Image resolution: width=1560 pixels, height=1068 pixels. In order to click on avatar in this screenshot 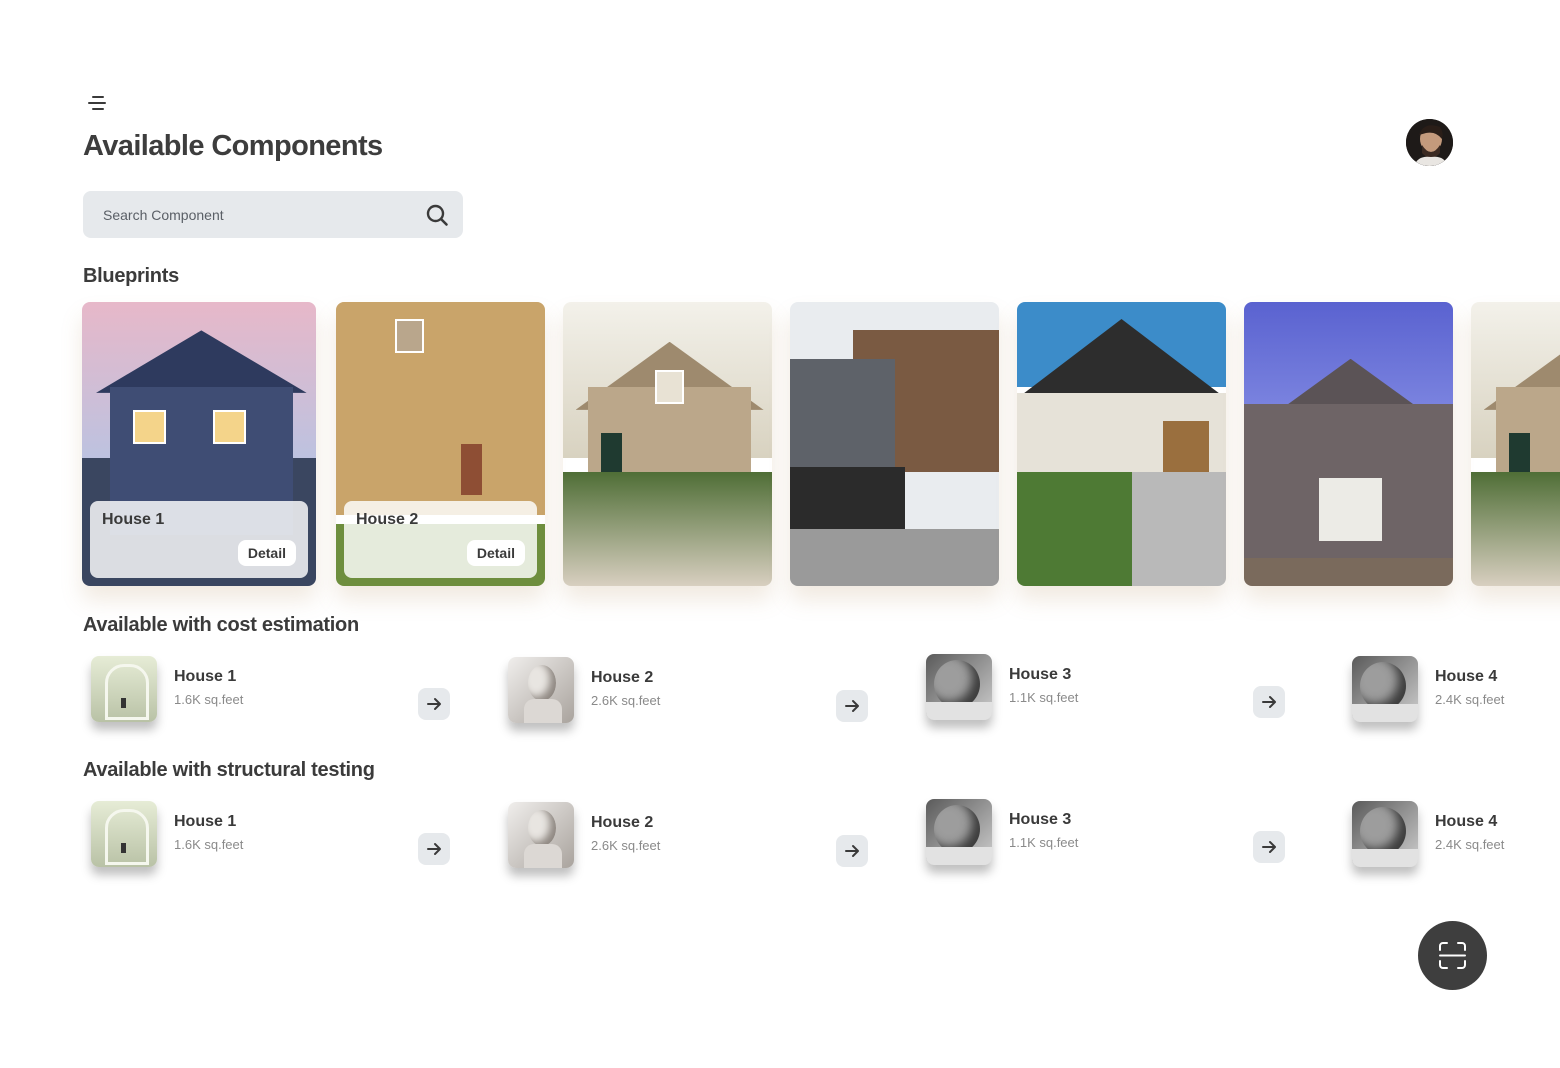, I will do `click(1429, 142)`.